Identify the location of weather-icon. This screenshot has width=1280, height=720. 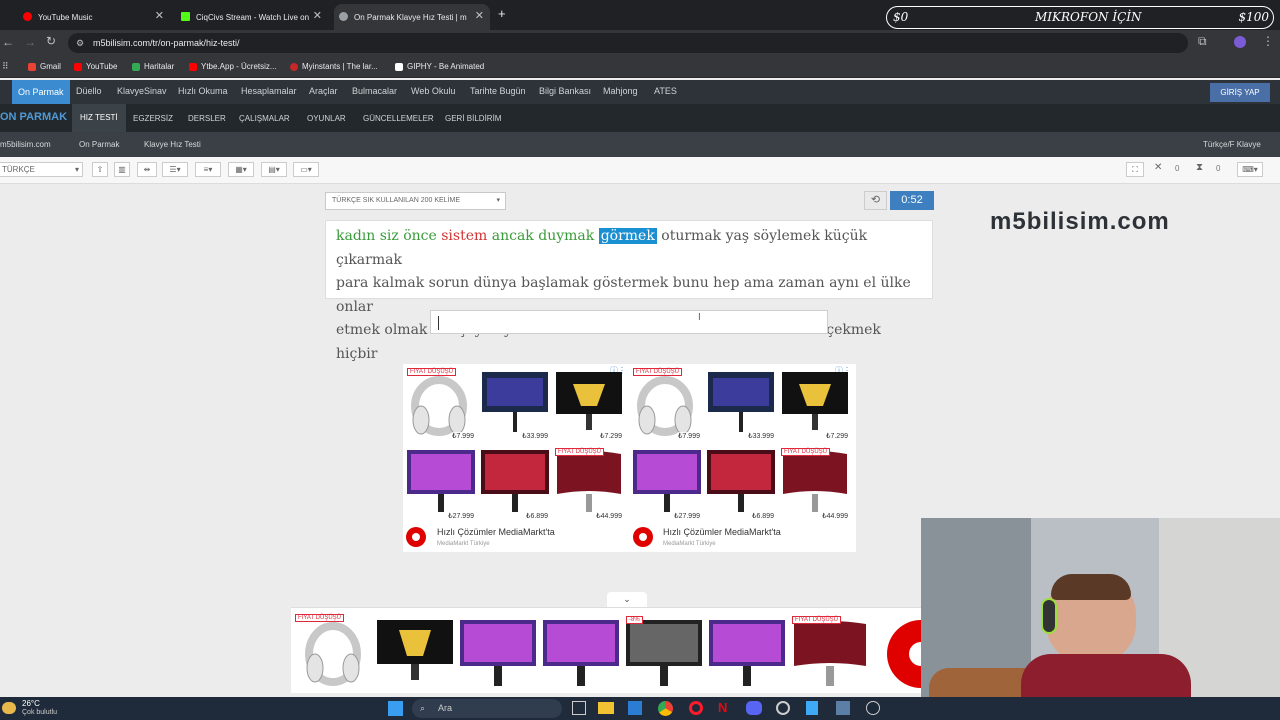
(9, 708).